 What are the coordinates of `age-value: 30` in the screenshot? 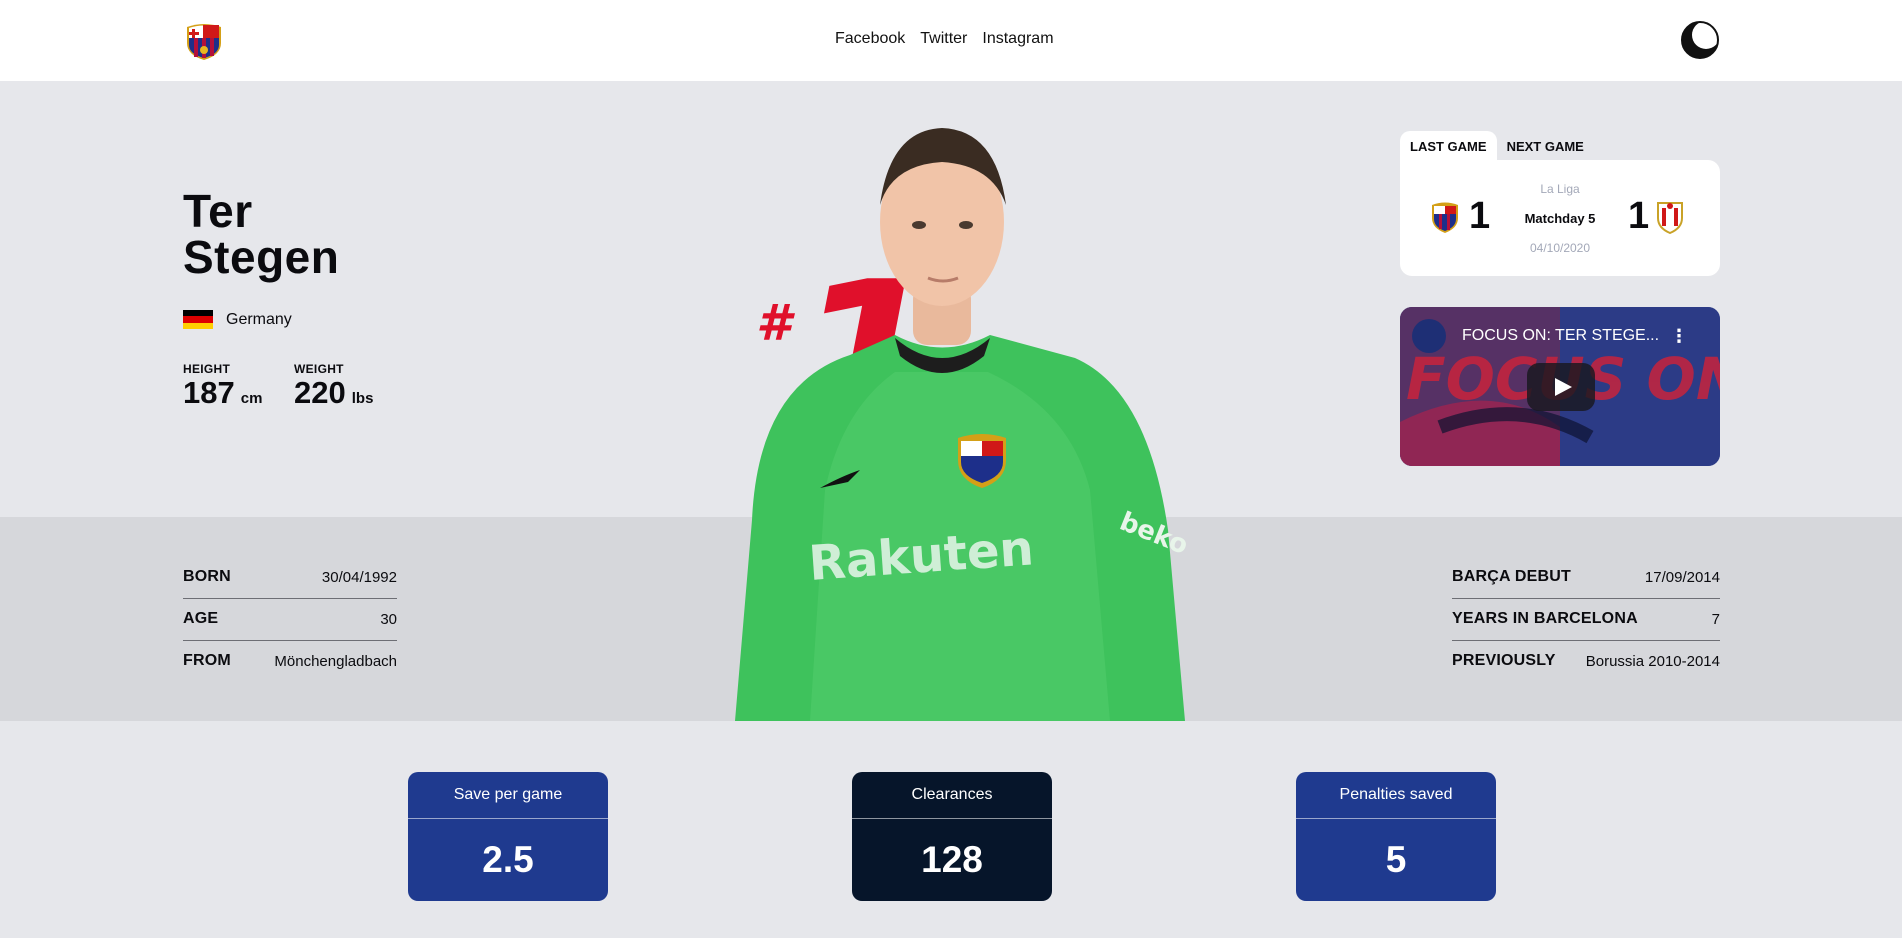 It's located at (388, 619).